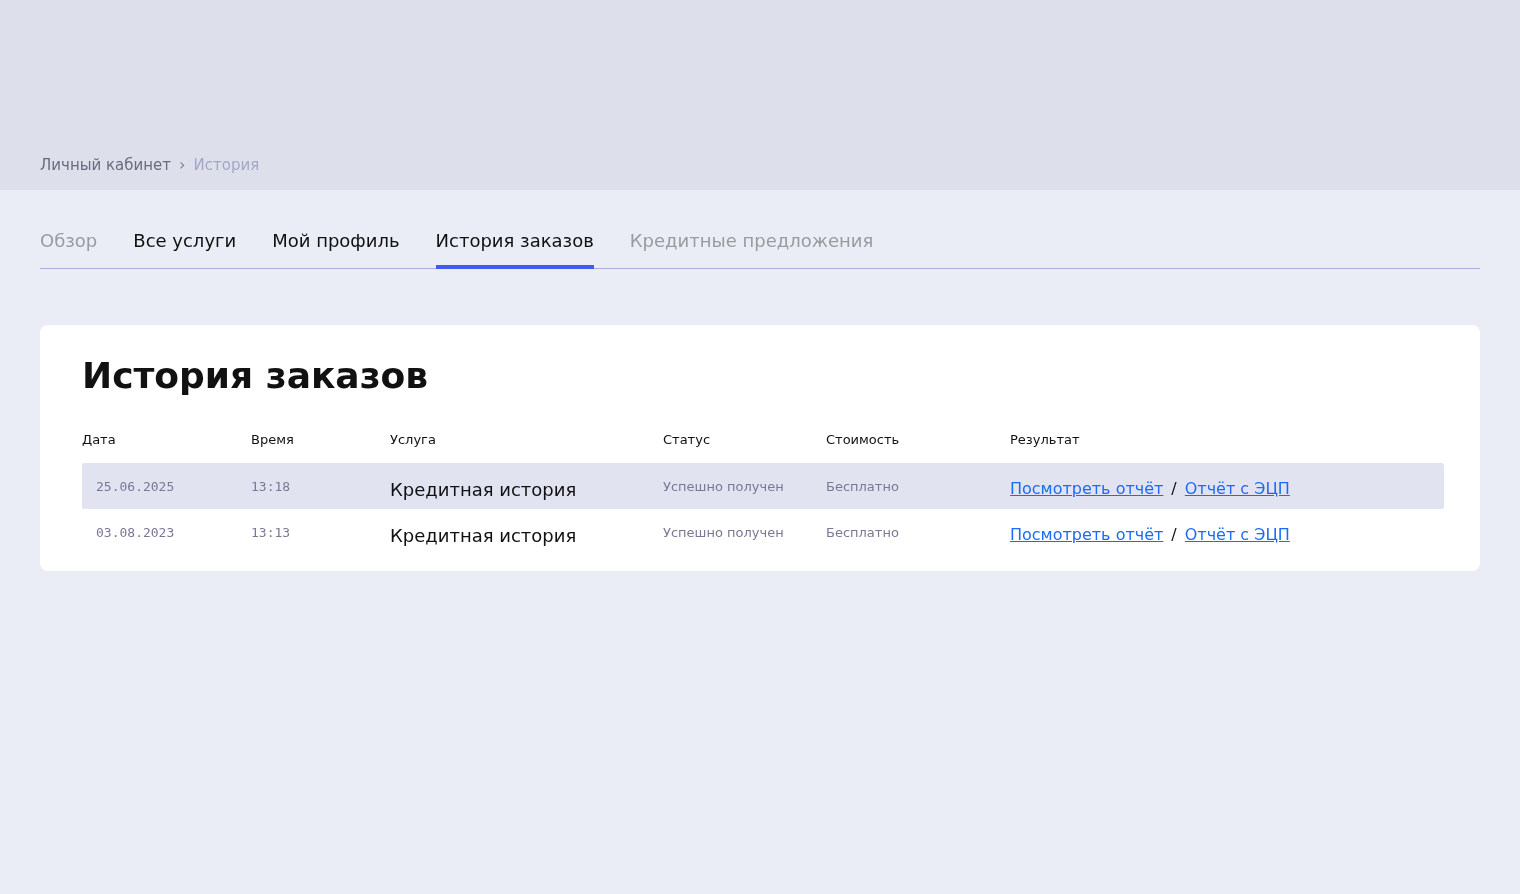 The height and width of the screenshot is (894, 1520). Describe the element at coordinates (106, 165) in the screenshot. I see `breadcrumb-link: Личный кабинет` at that location.